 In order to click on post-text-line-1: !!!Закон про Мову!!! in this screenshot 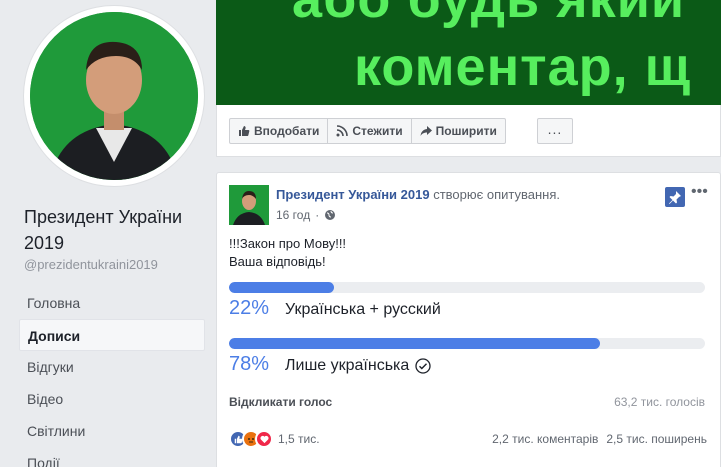, I will do `click(288, 243)`.